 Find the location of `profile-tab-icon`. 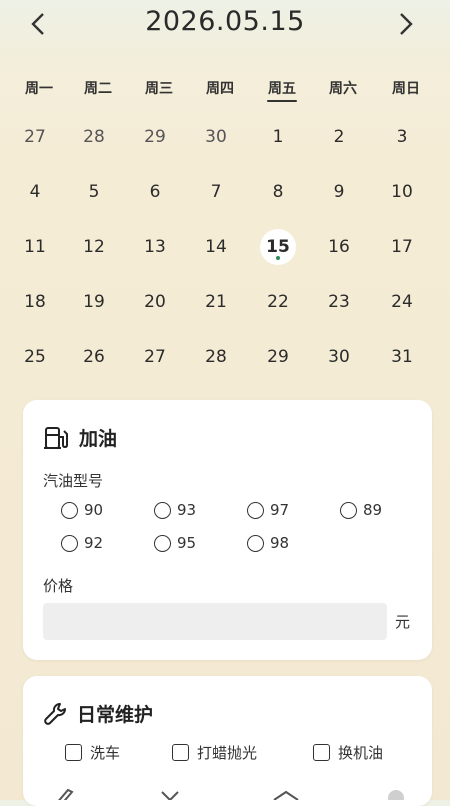

profile-tab-icon is located at coordinates (396, 793).